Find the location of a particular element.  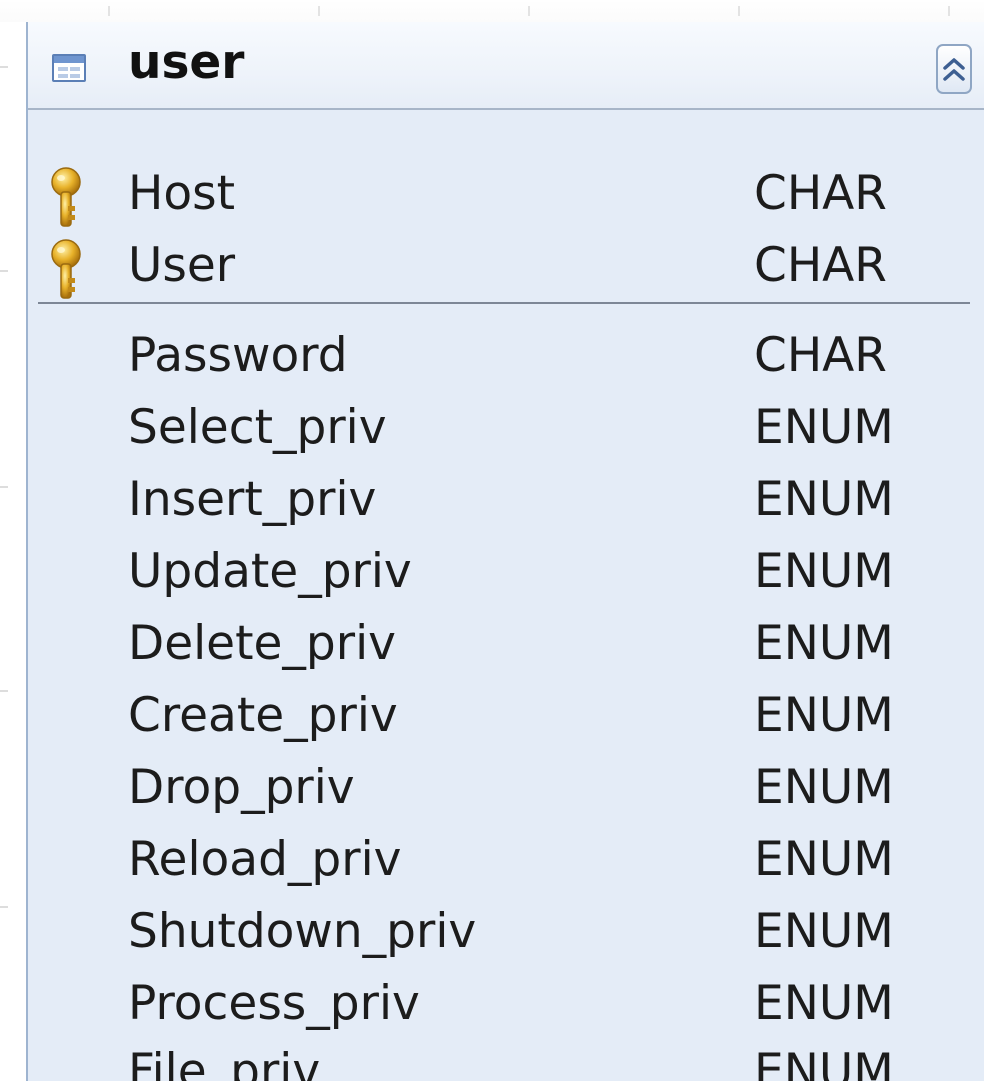

entity-header: user is located at coordinates (506, 66).